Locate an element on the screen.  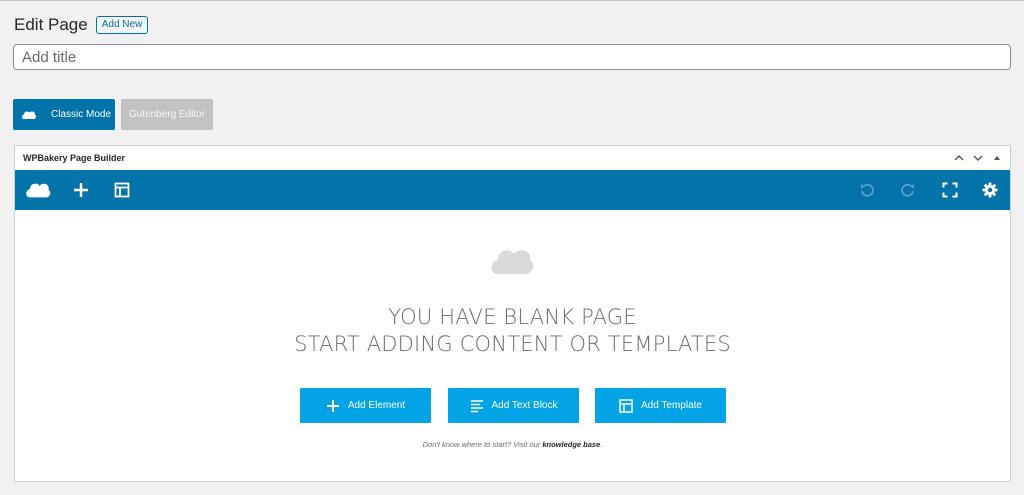
add-new-button: Add New is located at coordinates (122, 25).